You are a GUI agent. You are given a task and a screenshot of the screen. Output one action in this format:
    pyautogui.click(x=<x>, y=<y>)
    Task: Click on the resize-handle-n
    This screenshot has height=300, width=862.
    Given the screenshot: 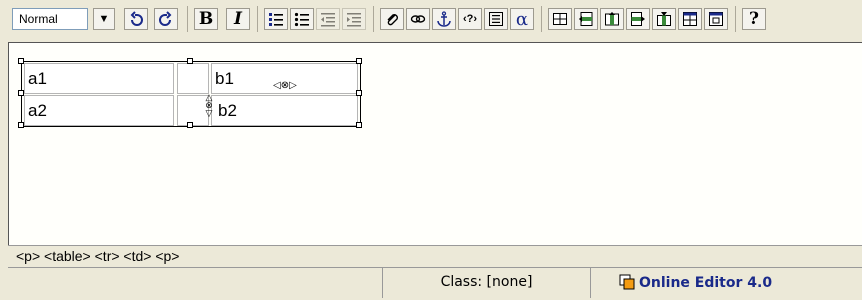 What is the action you would take?
    pyautogui.click(x=190, y=61)
    